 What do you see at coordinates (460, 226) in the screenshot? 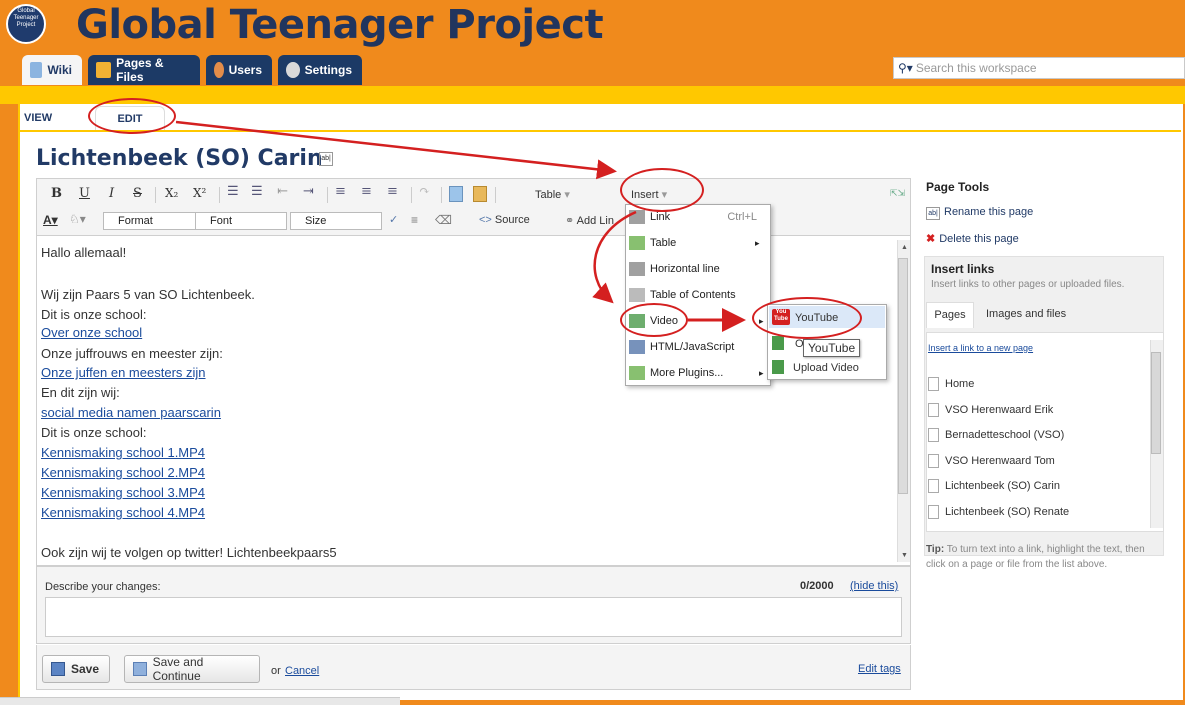
I see `annotation-arrows` at bounding box center [460, 226].